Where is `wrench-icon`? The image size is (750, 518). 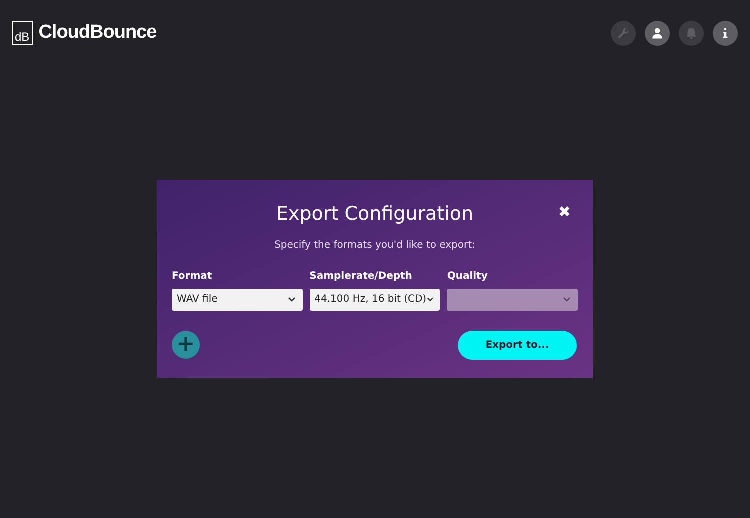
wrench-icon is located at coordinates (623, 33).